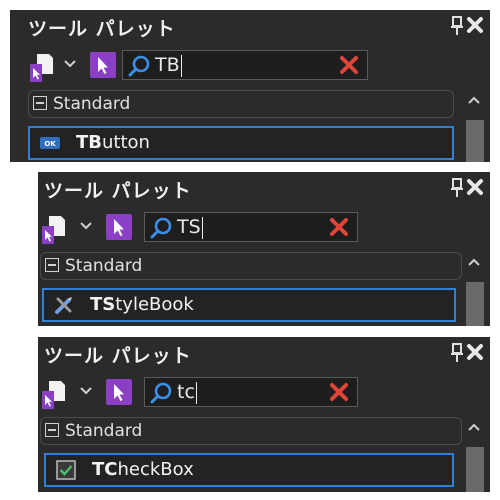 Image resolution: width=500 pixels, height=500 pixels. I want to click on button-component-icon: OK, so click(50, 143).